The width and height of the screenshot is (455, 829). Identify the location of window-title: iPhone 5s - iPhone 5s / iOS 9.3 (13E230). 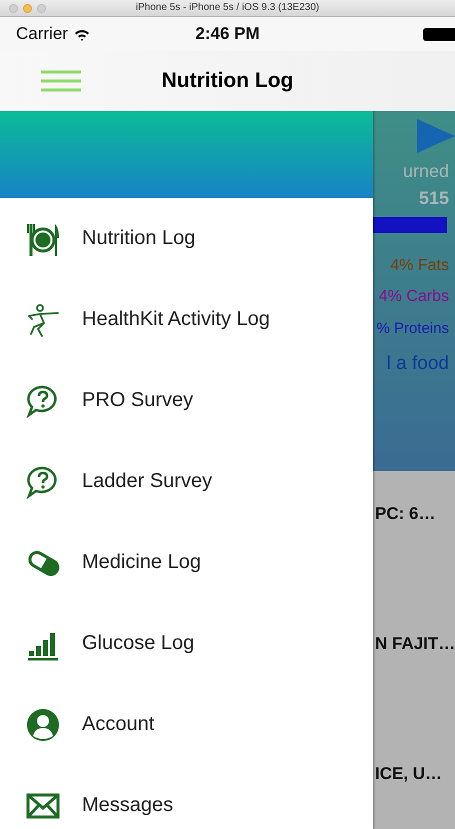
(228, 8).